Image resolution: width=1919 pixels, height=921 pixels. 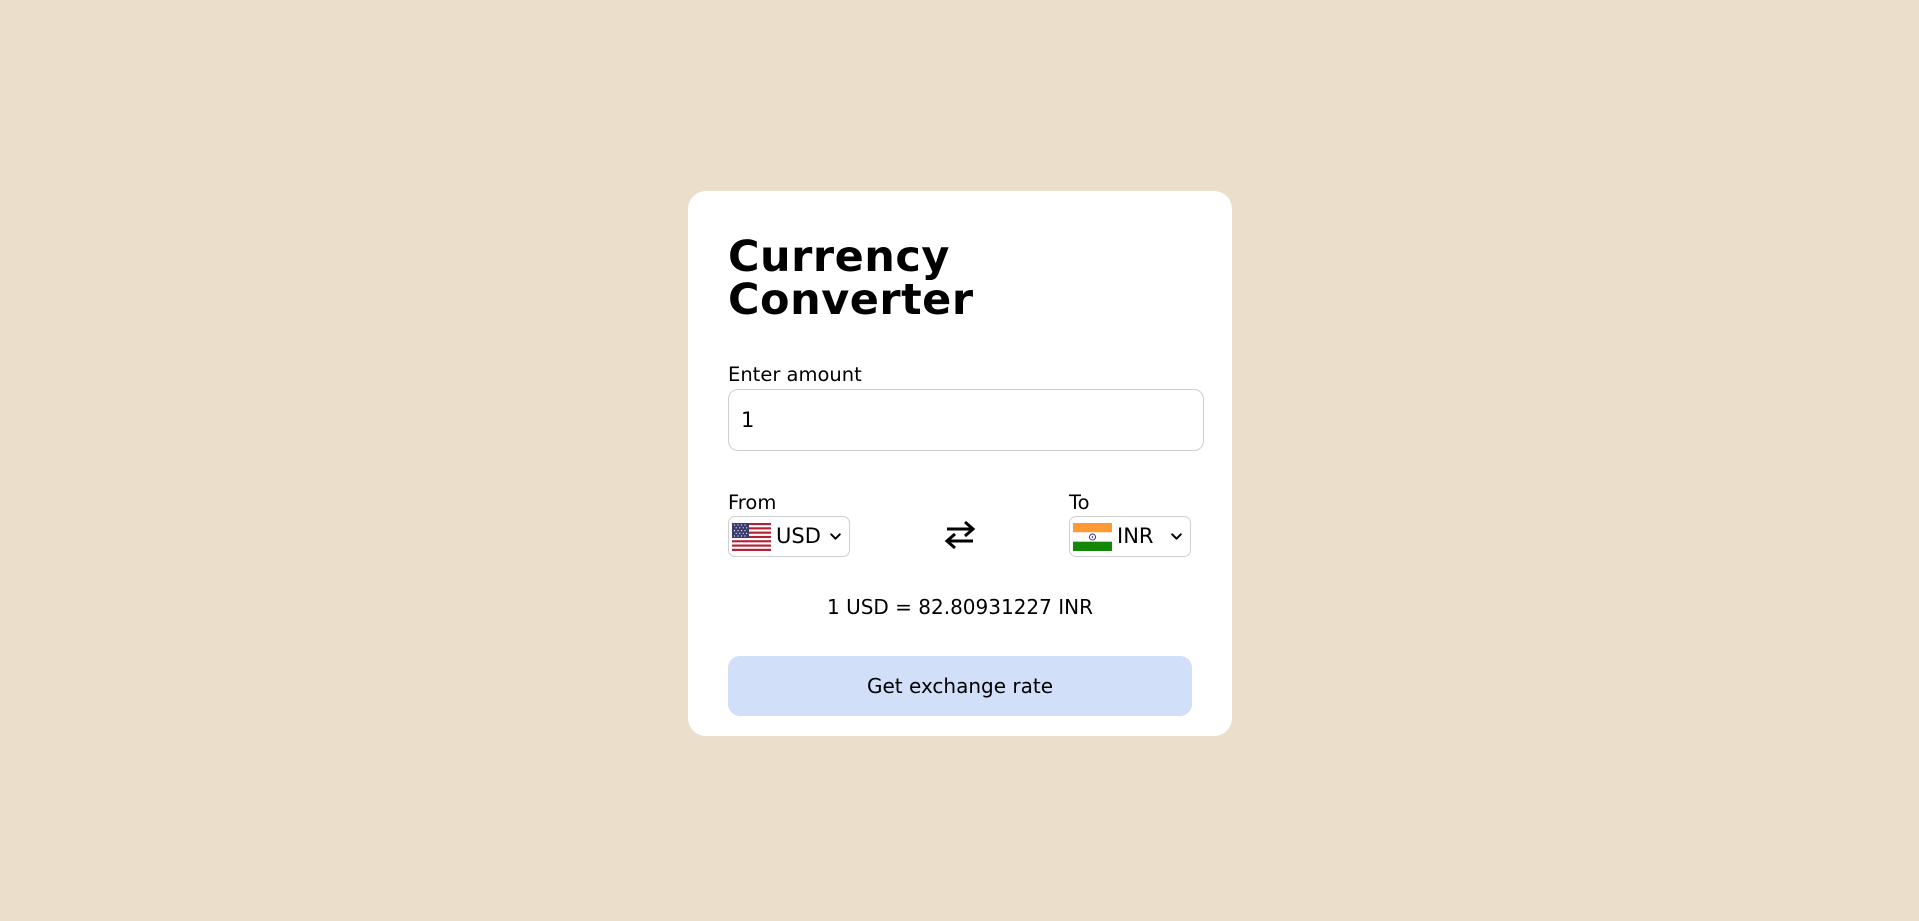 I want to click on to-currency-code: INR, so click(x=1135, y=536).